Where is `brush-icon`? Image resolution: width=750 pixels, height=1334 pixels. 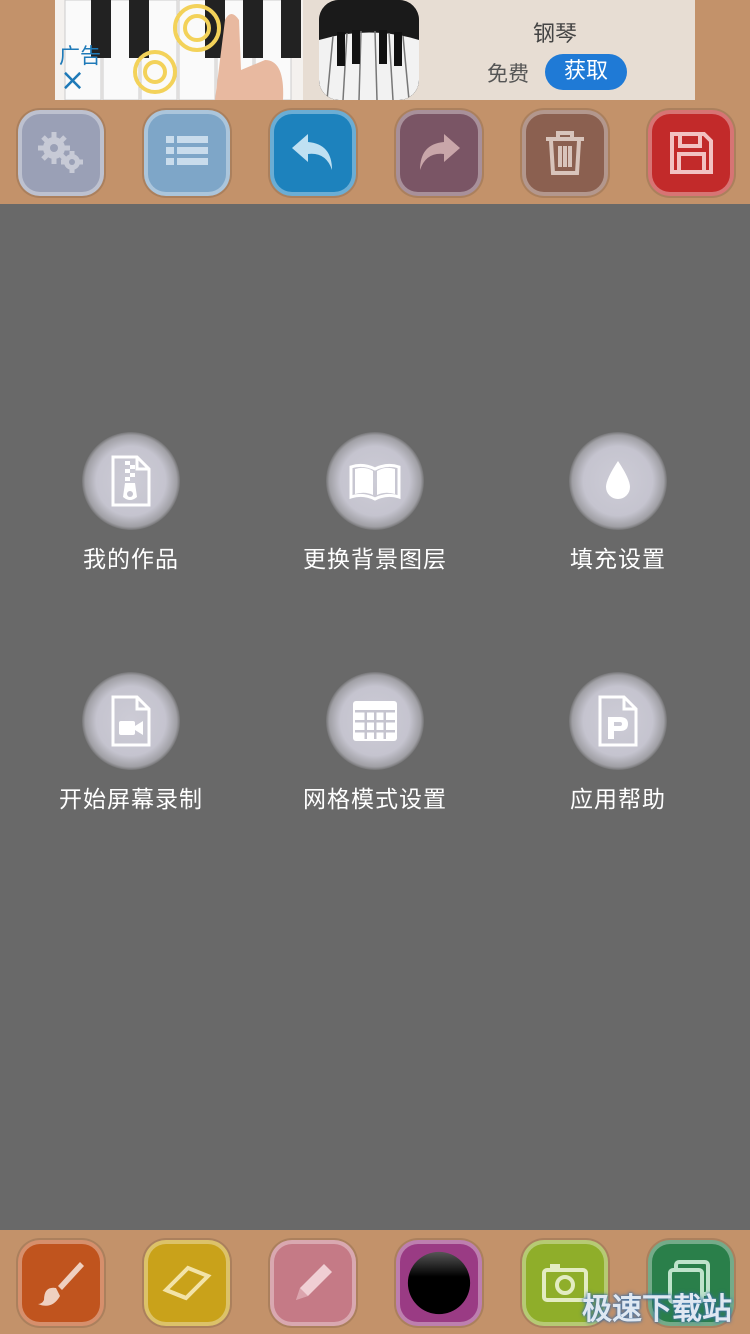
brush-icon is located at coordinates (61, 1284).